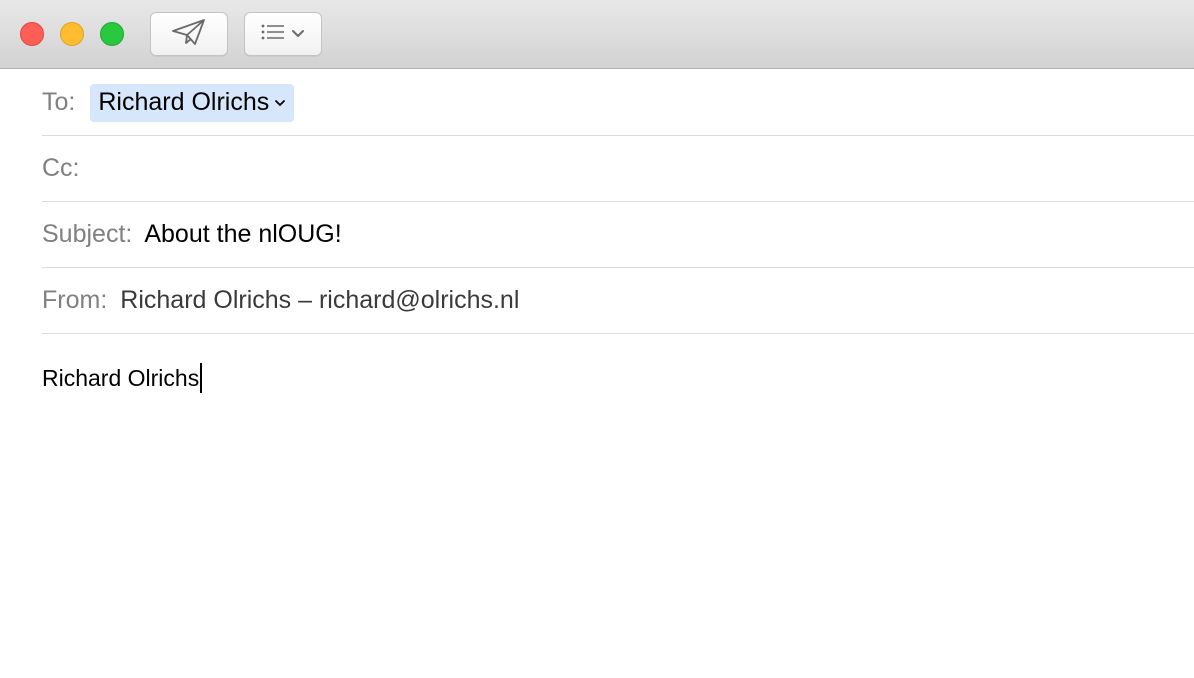 Image resolution: width=1194 pixels, height=678 pixels. Describe the element at coordinates (618, 235) in the screenshot. I see `subject-field-row: Subject: About the nlOUG!` at that location.